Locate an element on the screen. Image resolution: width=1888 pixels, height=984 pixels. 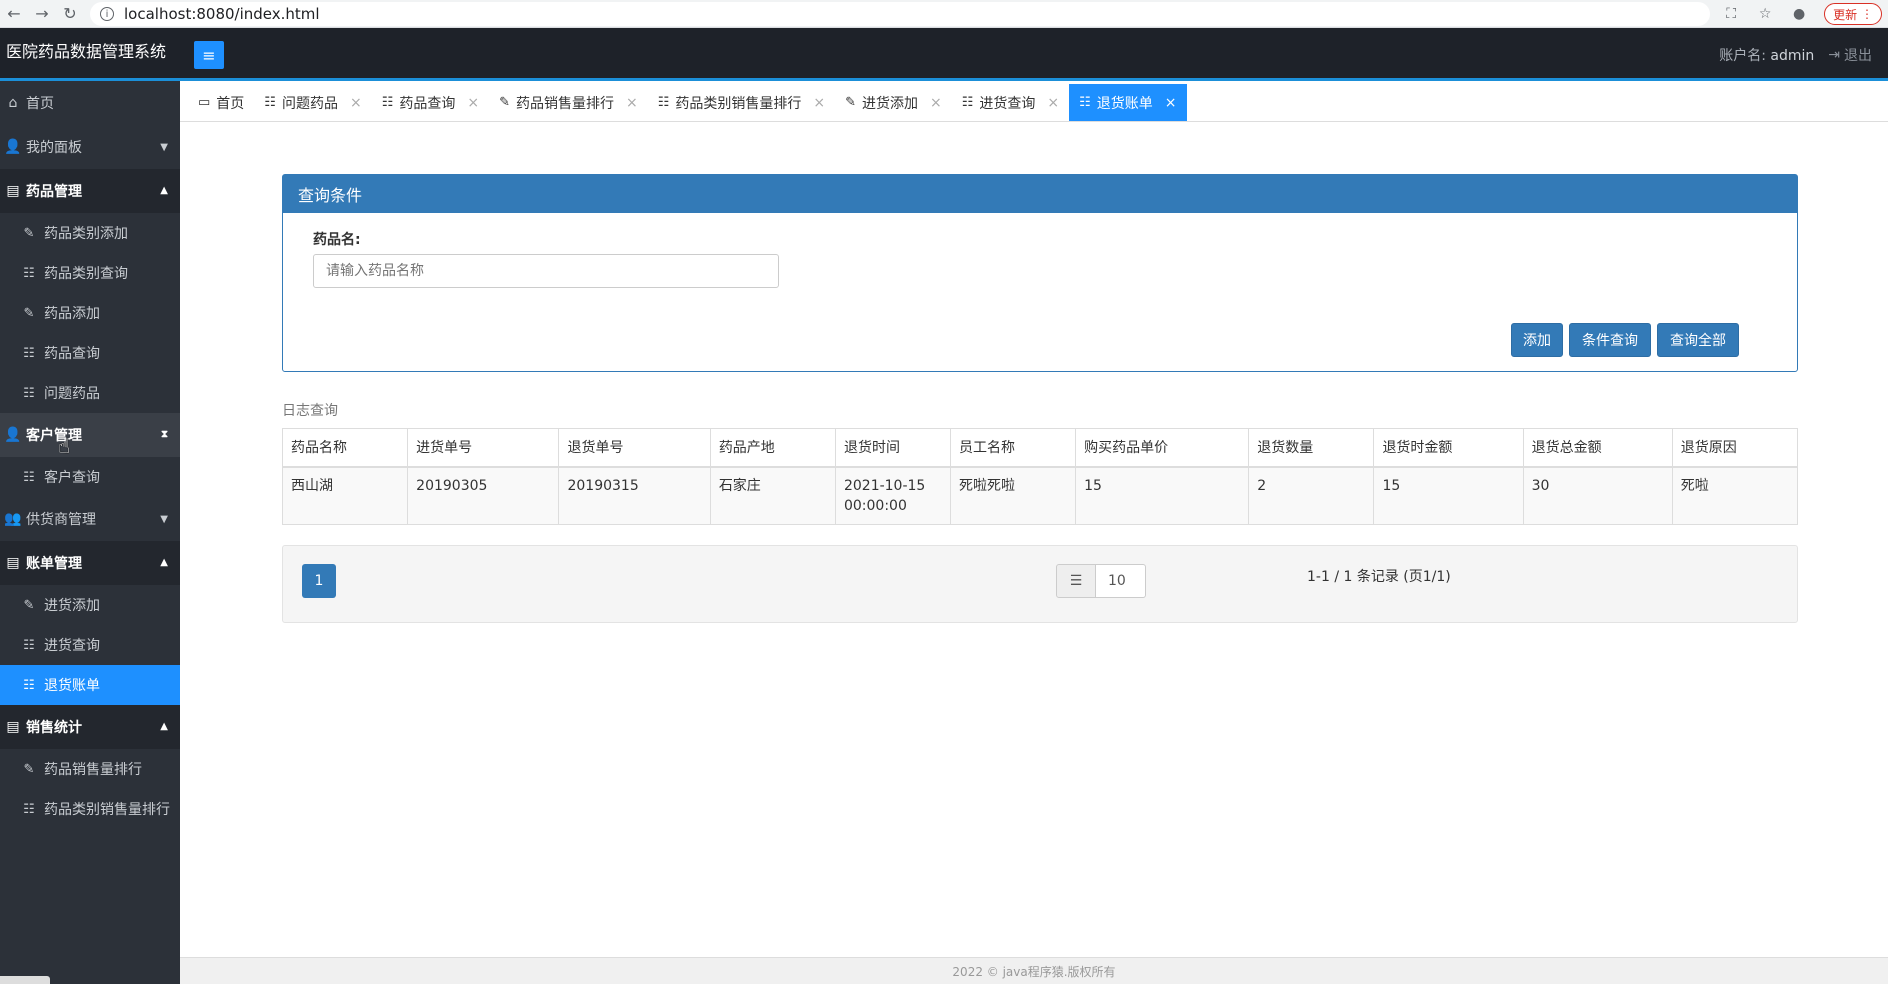
tab-purchase-query: ☷ 进货查询 × is located at coordinates (1010, 102).